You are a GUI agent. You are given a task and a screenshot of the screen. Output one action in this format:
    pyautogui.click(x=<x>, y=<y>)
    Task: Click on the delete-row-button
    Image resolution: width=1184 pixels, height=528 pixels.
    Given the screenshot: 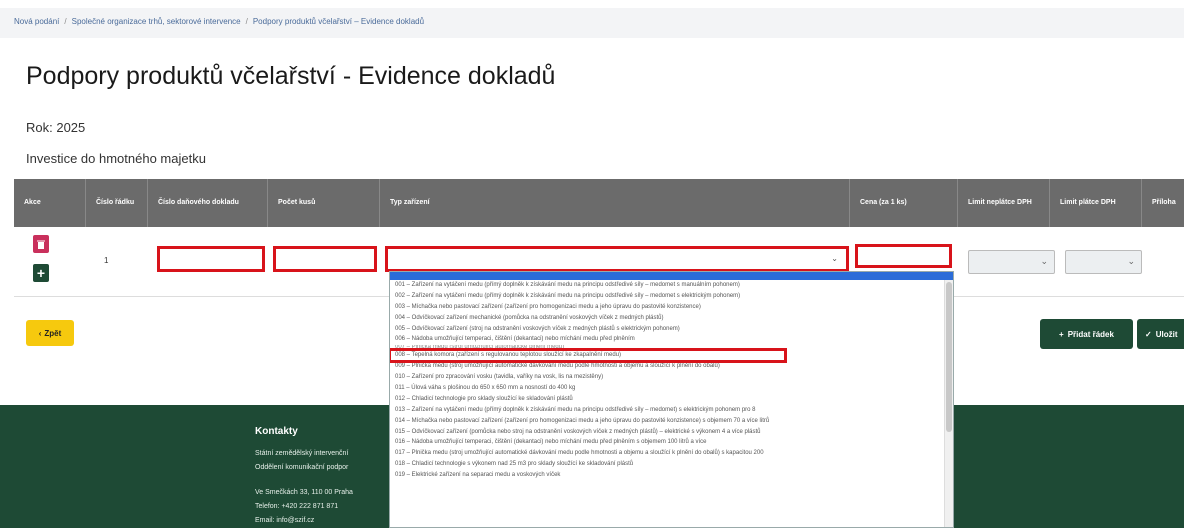 What is the action you would take?
    pyautogui.click(x=41, y=244)
    